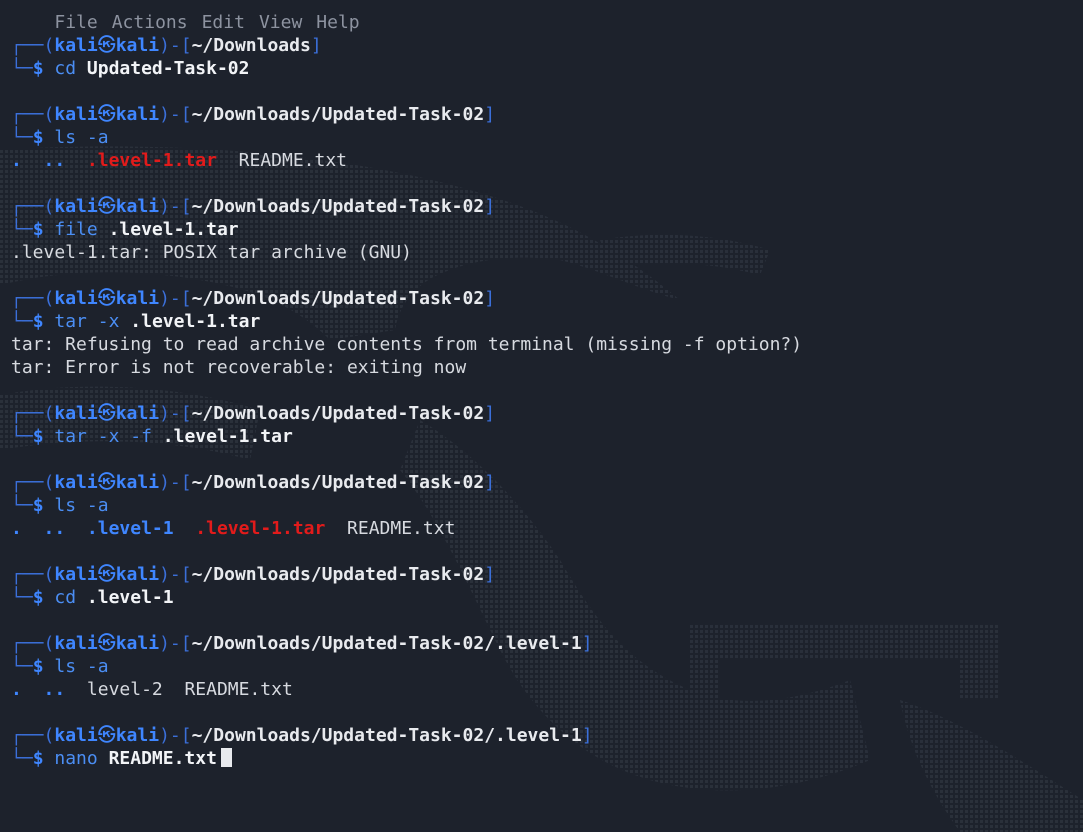 The image size is (1083, 832). I want to click on menu-file: File, so click(75, 22).